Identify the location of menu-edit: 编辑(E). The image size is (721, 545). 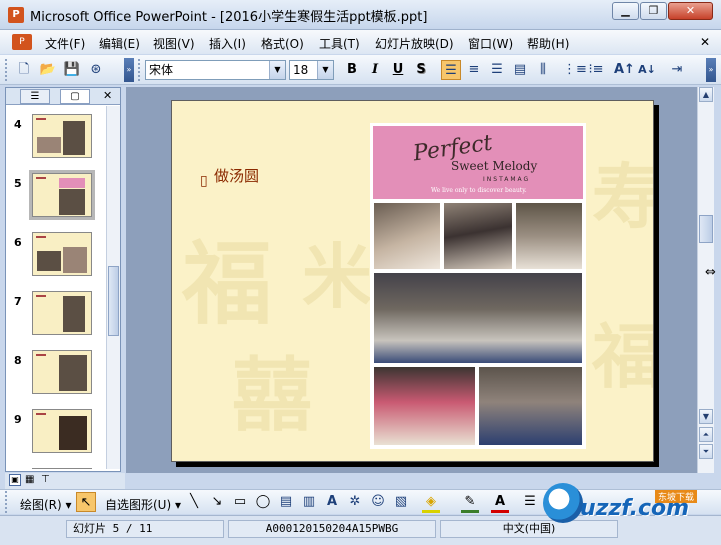
(119, 43).